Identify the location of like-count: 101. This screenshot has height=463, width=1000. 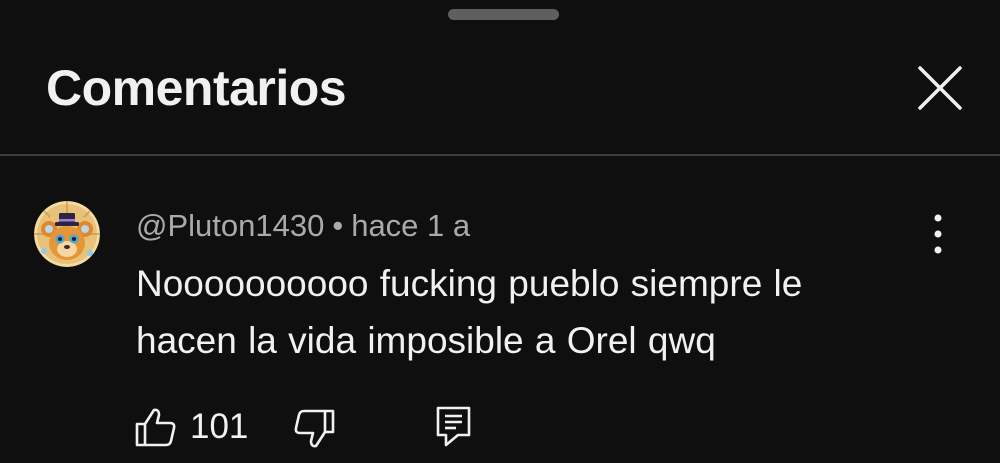
(219, 426).